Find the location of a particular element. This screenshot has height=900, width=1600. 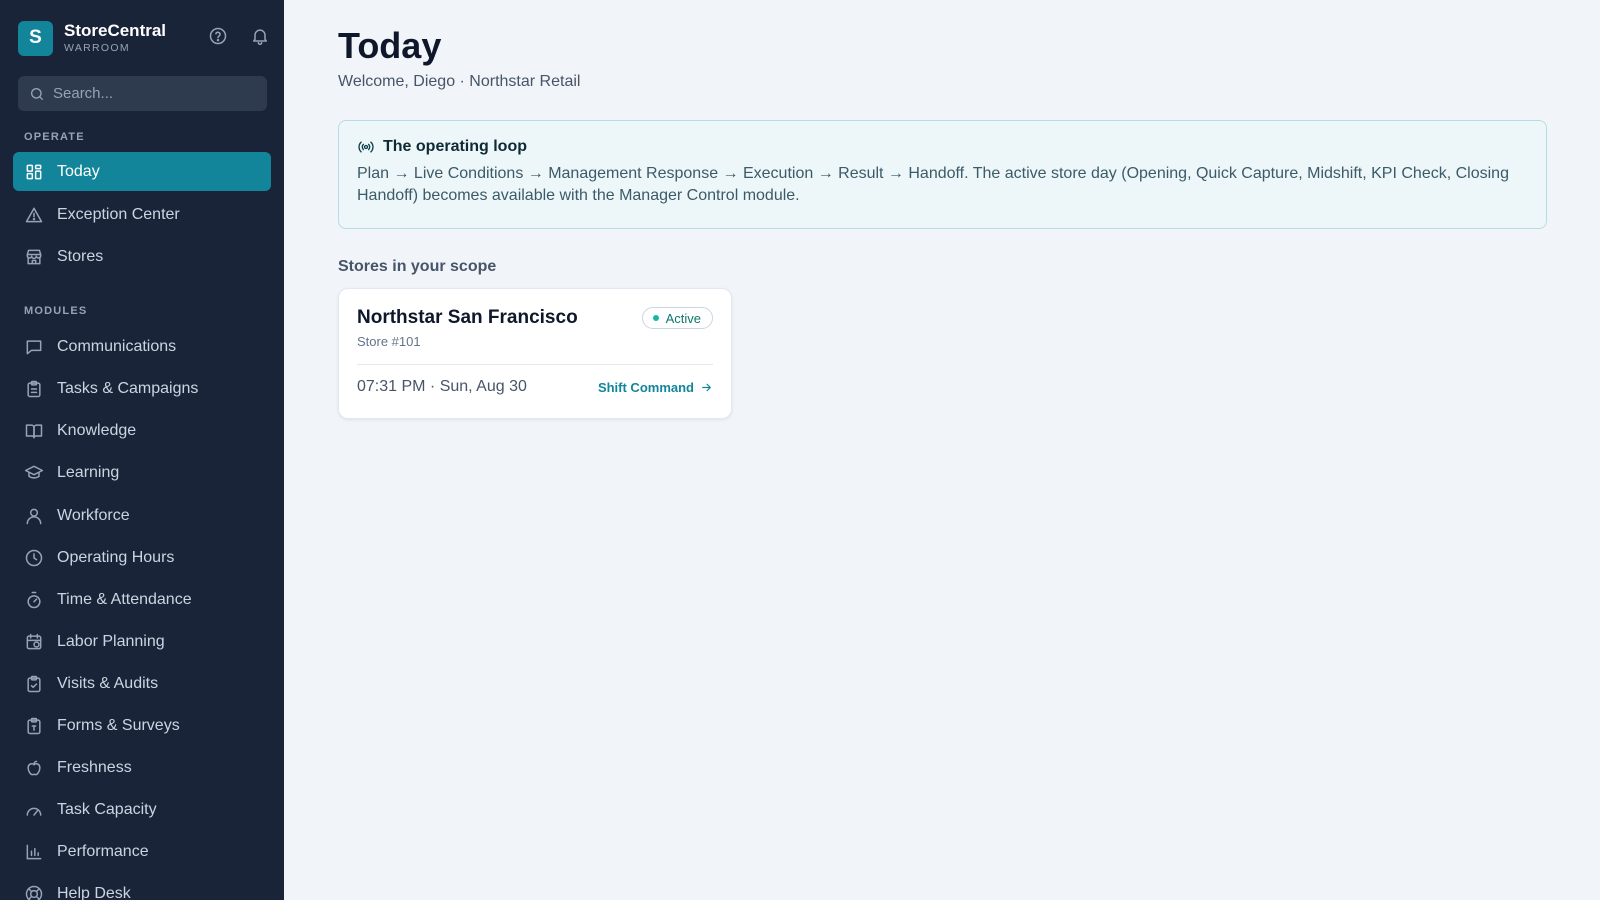

sidebar-item-time-attendance: Time & Attendance is located at coordinates (142, 599).